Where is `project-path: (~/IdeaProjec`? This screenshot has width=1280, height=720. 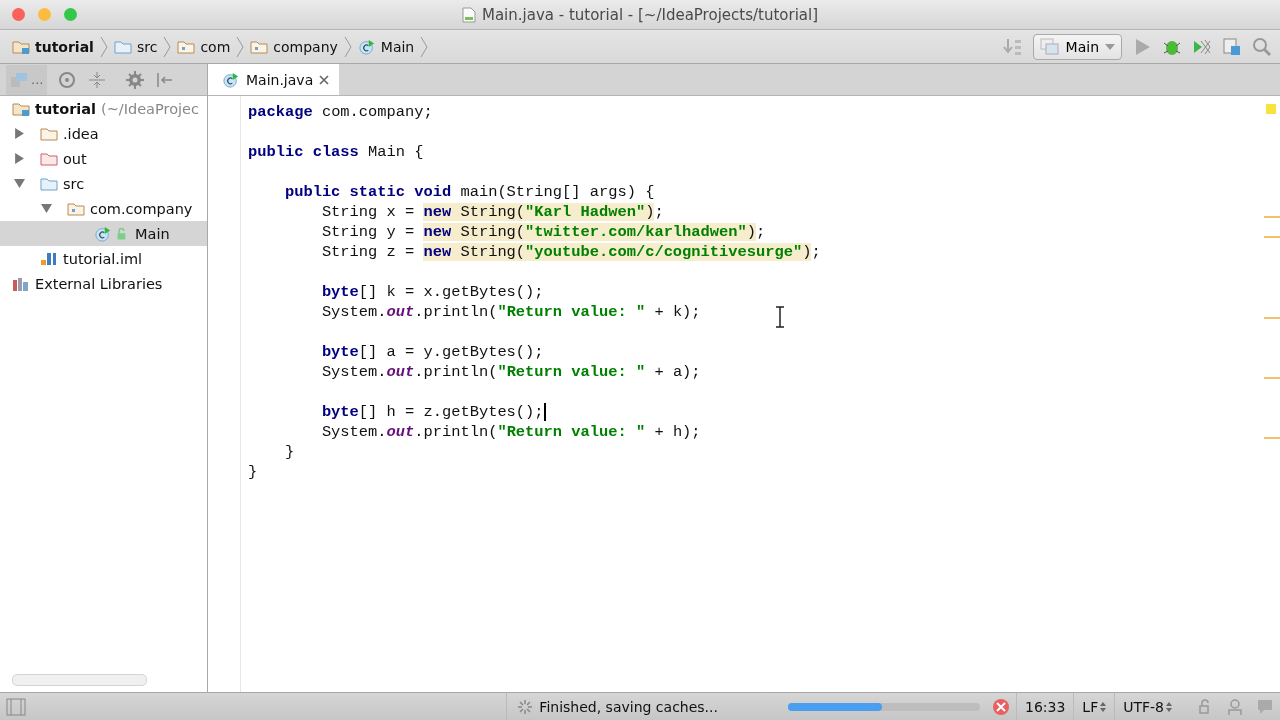
project-path: (~/IdeaProjec is located at coordinates (150, 108).